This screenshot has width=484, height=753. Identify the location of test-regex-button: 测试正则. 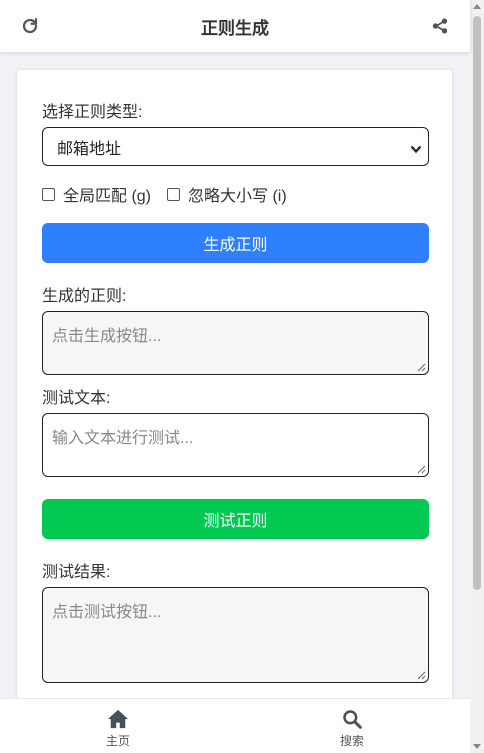
(235, 519).